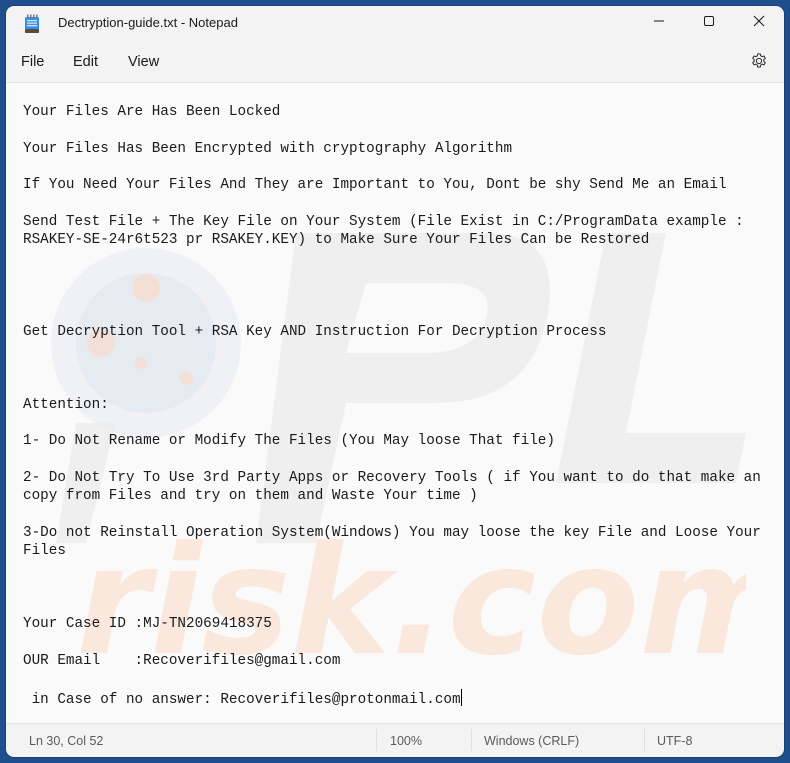 This screenshot has height=763, width=790. I want to click on notepad-icon, so click(32, 24).